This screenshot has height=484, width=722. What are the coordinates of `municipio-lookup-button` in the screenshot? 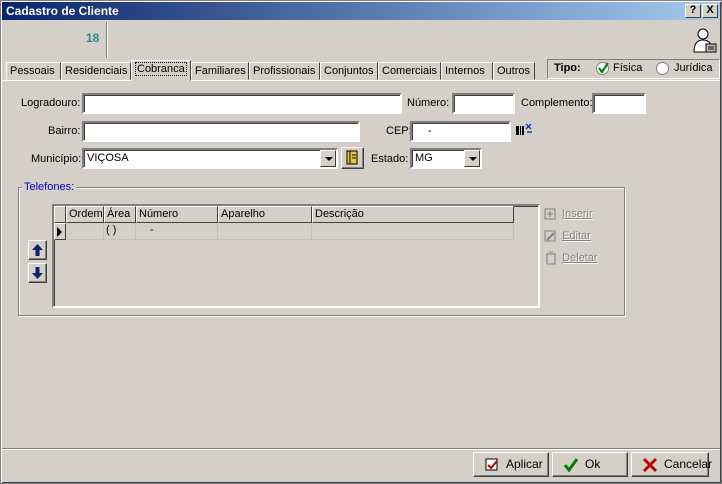 It's located at (352, 158).